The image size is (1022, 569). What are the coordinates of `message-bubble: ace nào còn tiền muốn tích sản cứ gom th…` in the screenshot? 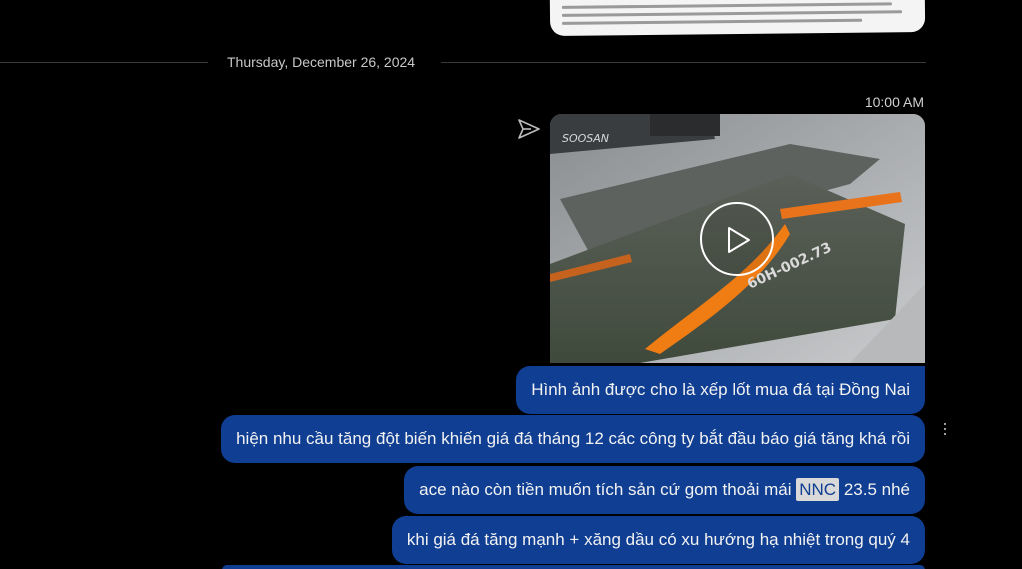 It's located at (664, 490).